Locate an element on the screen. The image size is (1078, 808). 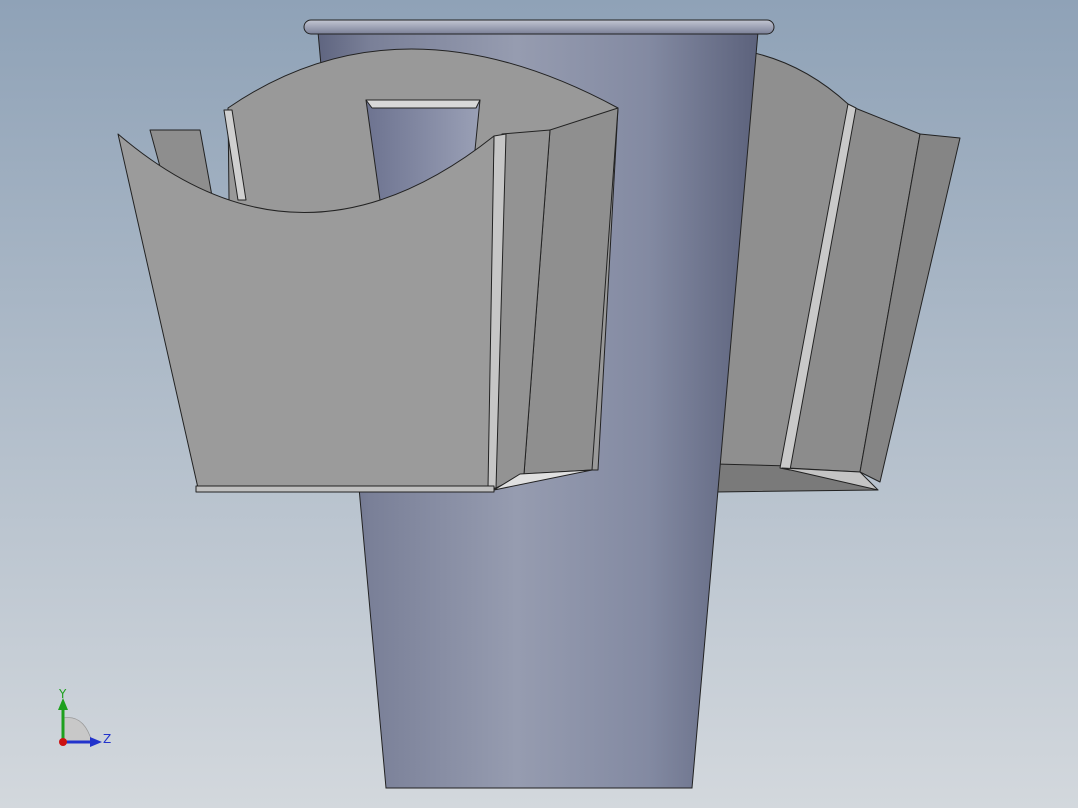
triad-plane-icon is located at coordinates (77, 730).